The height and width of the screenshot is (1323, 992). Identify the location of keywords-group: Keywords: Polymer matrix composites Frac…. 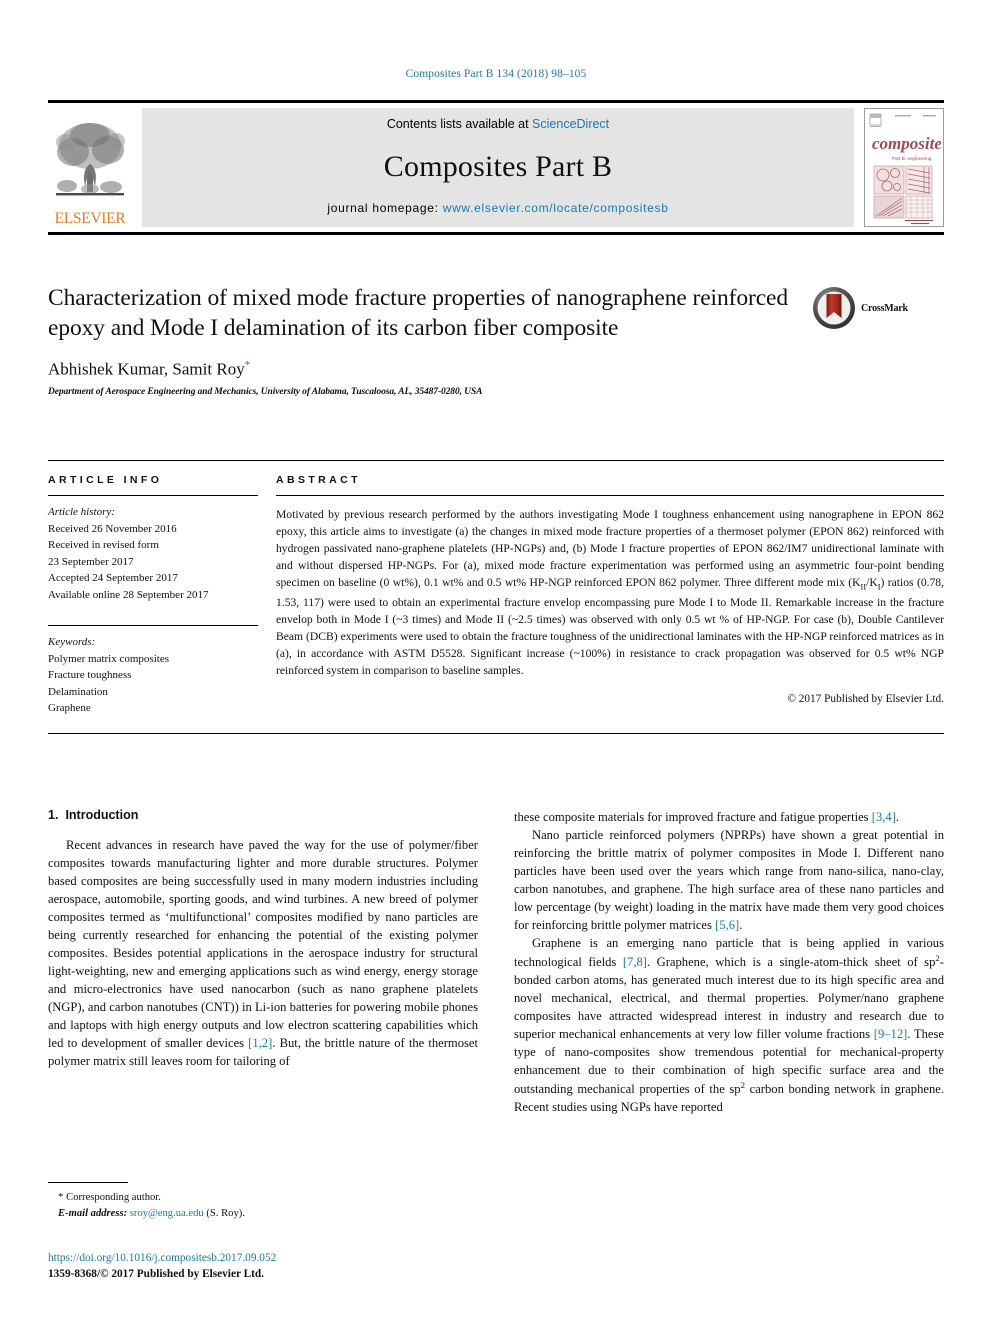
(153, 675).